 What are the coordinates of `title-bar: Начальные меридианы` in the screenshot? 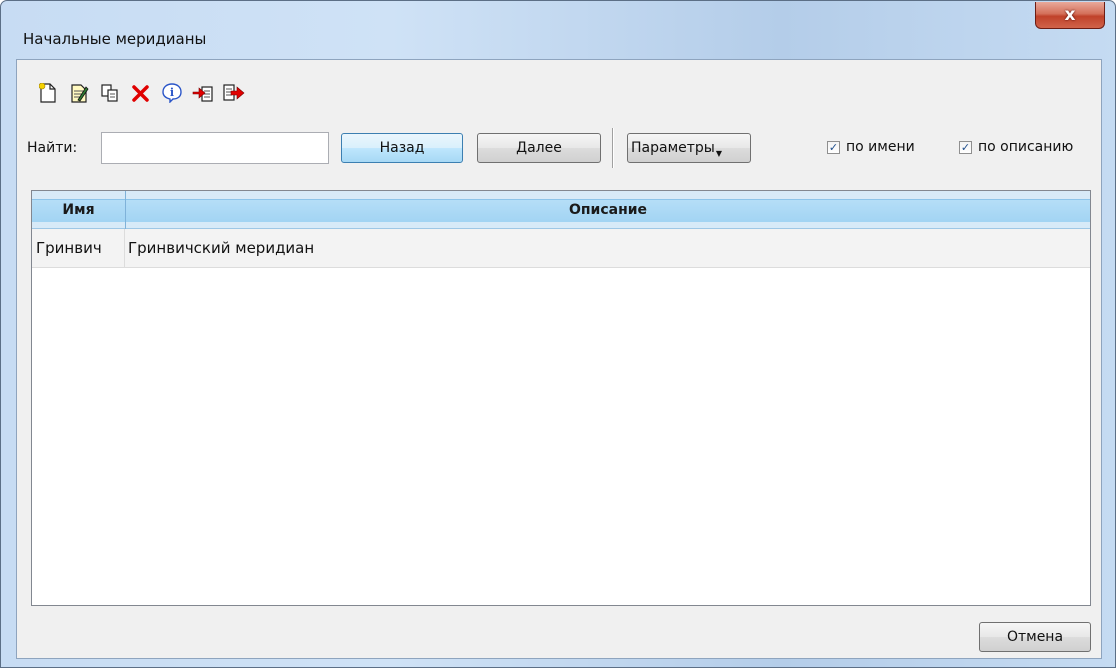 It's located at (558, 30).